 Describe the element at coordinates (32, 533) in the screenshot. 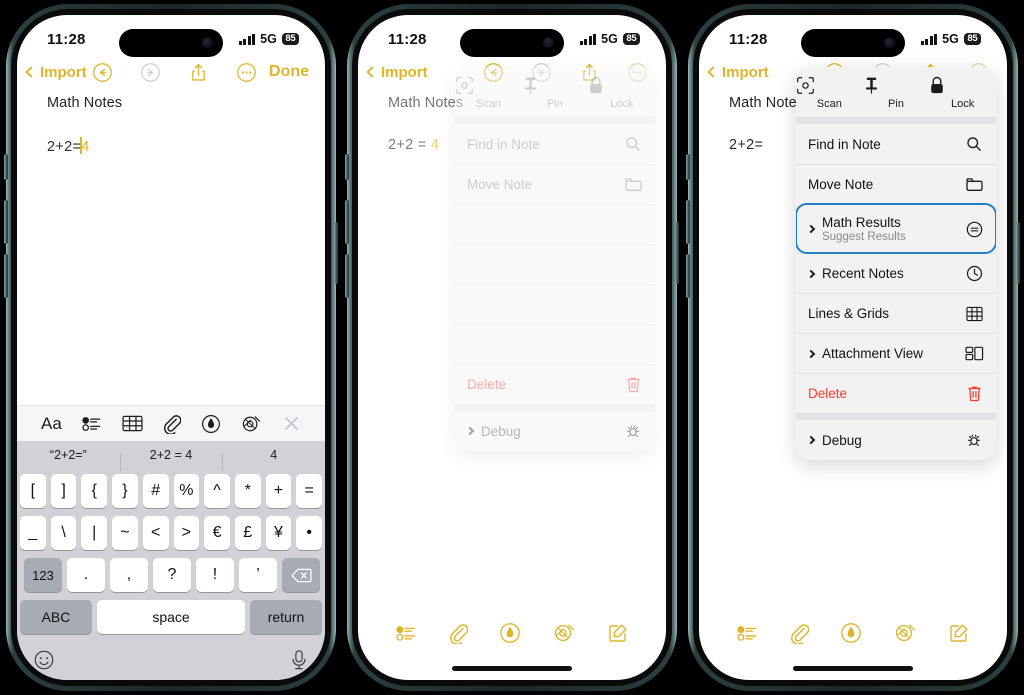

I see `key: _` at that location.